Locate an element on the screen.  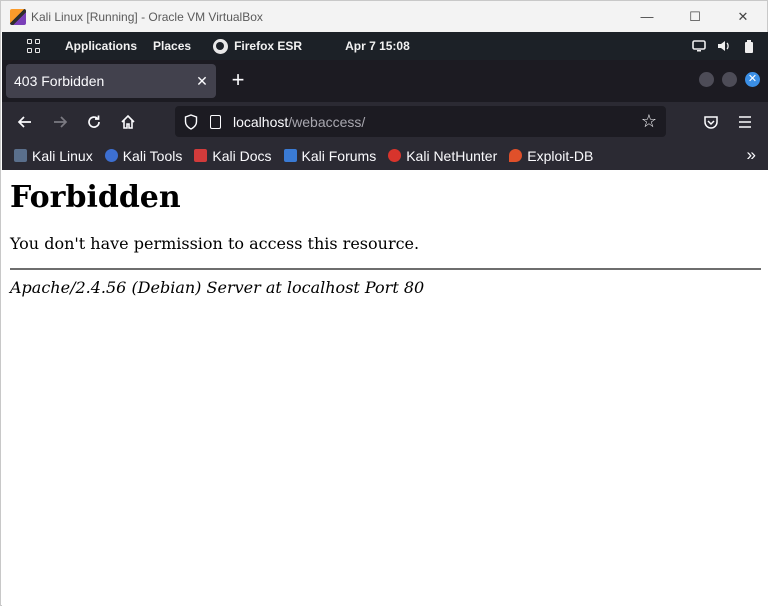
url-host: localhost is located at coordinates (261, 121).